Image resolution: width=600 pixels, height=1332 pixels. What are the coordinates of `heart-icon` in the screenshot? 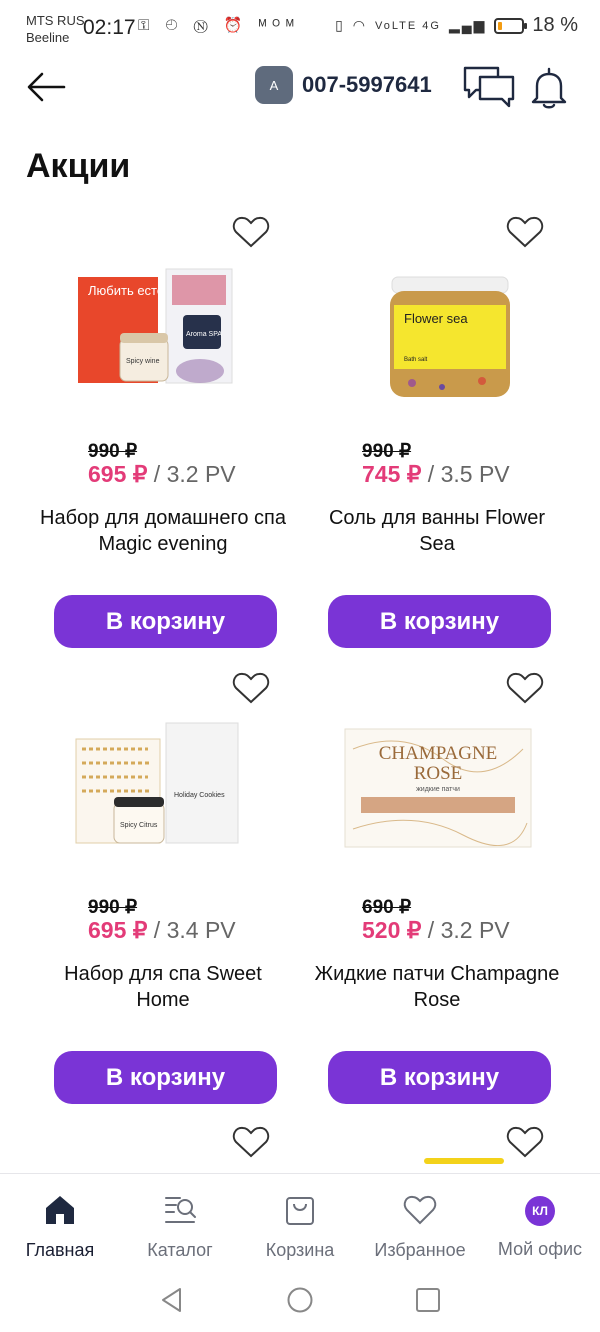 It's located at (420, 1210).